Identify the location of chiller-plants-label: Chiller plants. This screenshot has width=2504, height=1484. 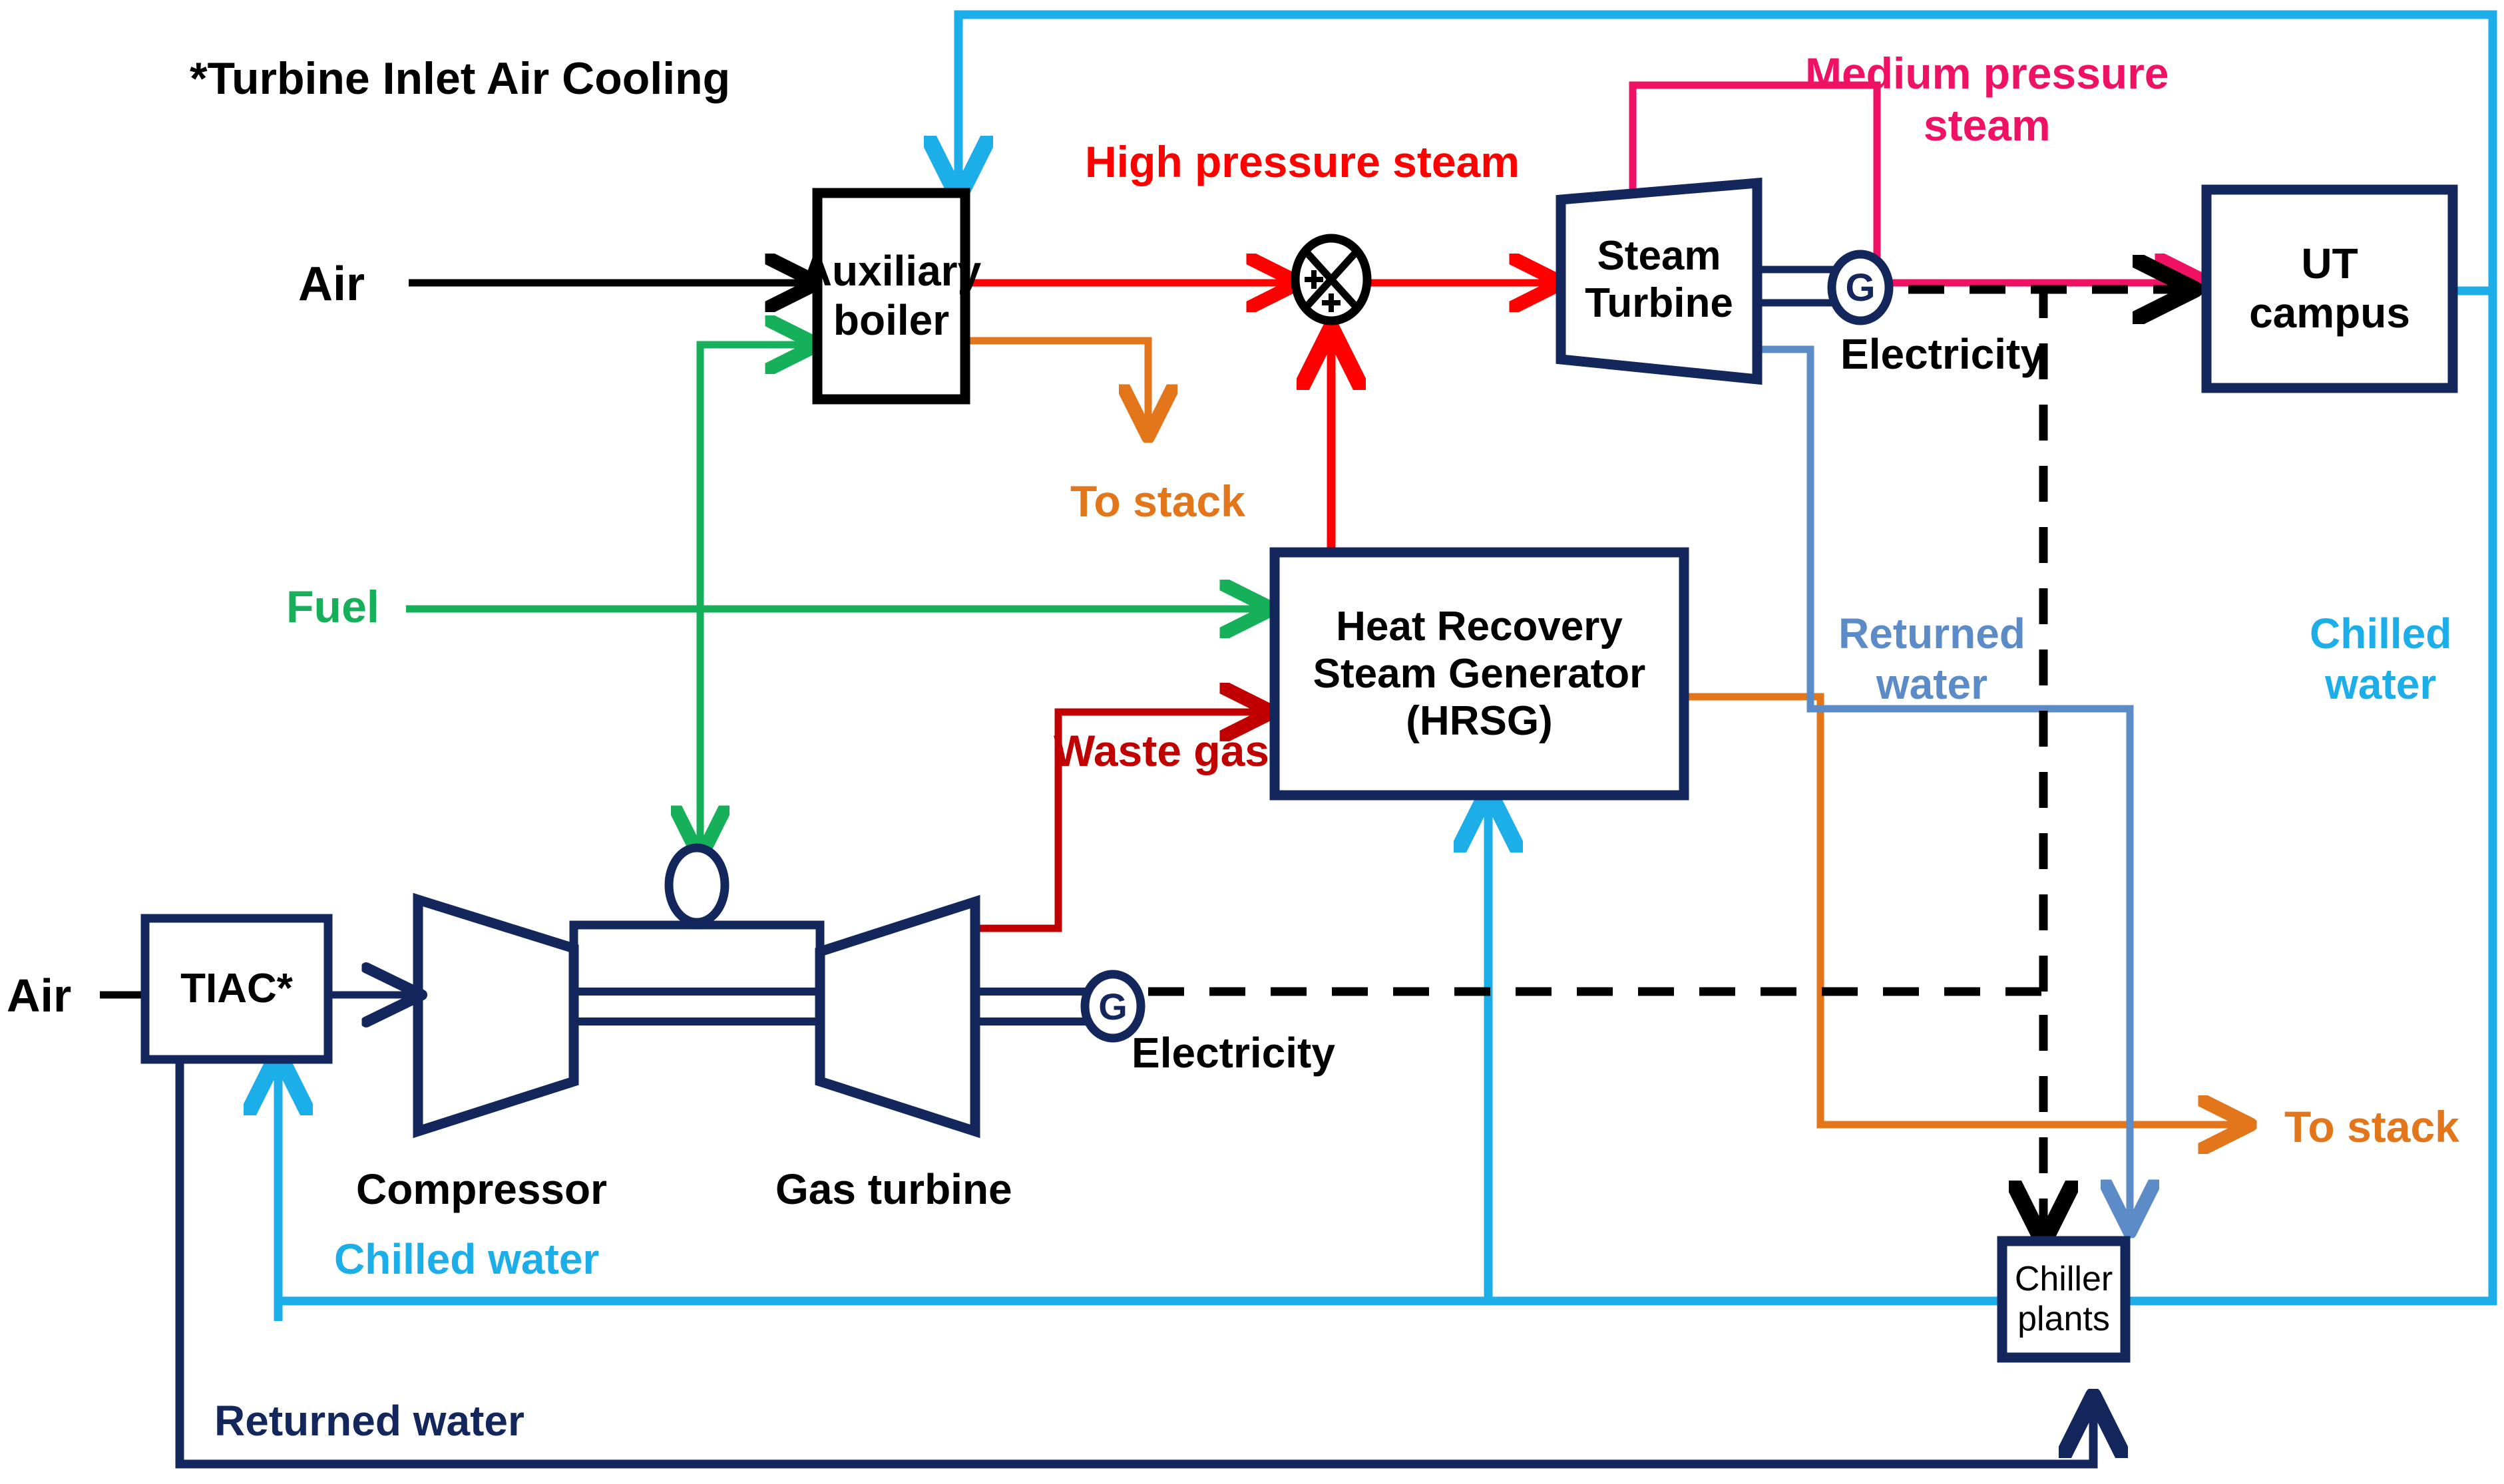
(2063, 1298).